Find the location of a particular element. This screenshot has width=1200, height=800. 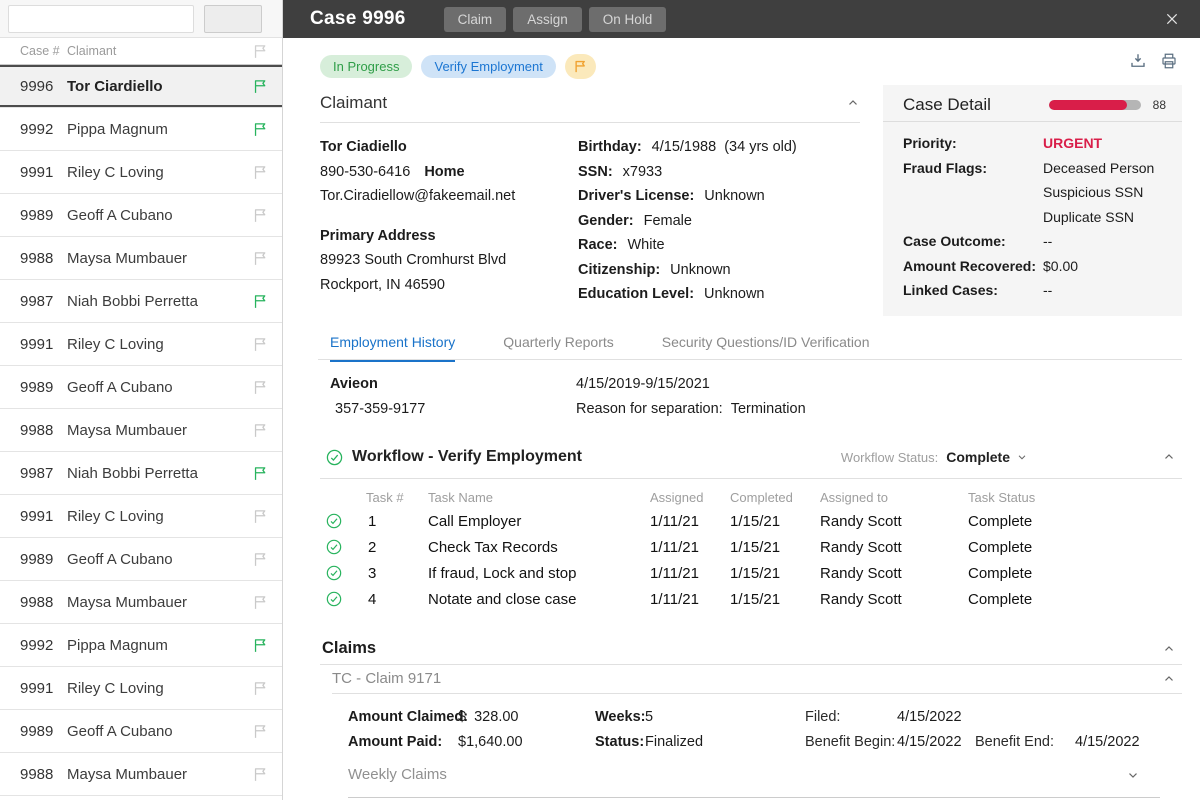

flagged-badge is located at coordinates (580, 66).